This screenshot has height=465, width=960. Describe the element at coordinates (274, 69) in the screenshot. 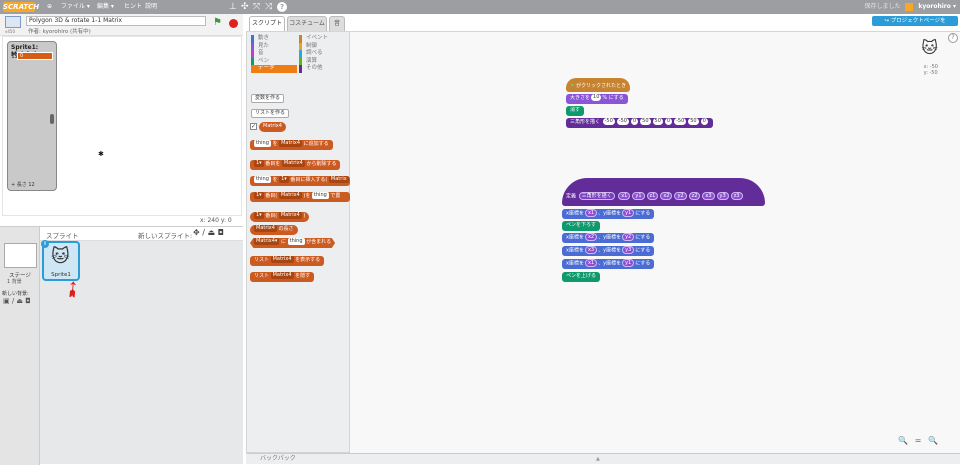

I see `category-data: データ` at that location.